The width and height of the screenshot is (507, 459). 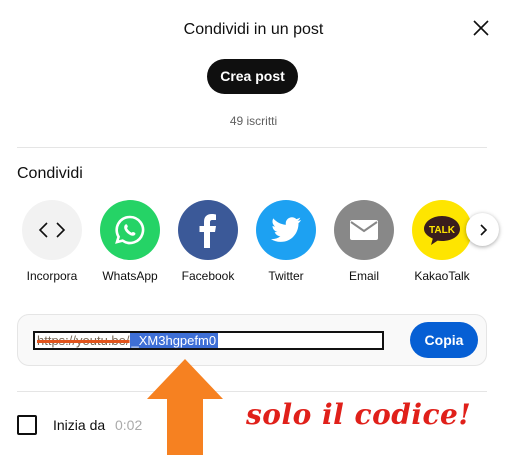 What do you see at coordinates (52, 276) in the screenshot?
I see `share-embed-label: Incorpora` at bounding box center [52, 276].